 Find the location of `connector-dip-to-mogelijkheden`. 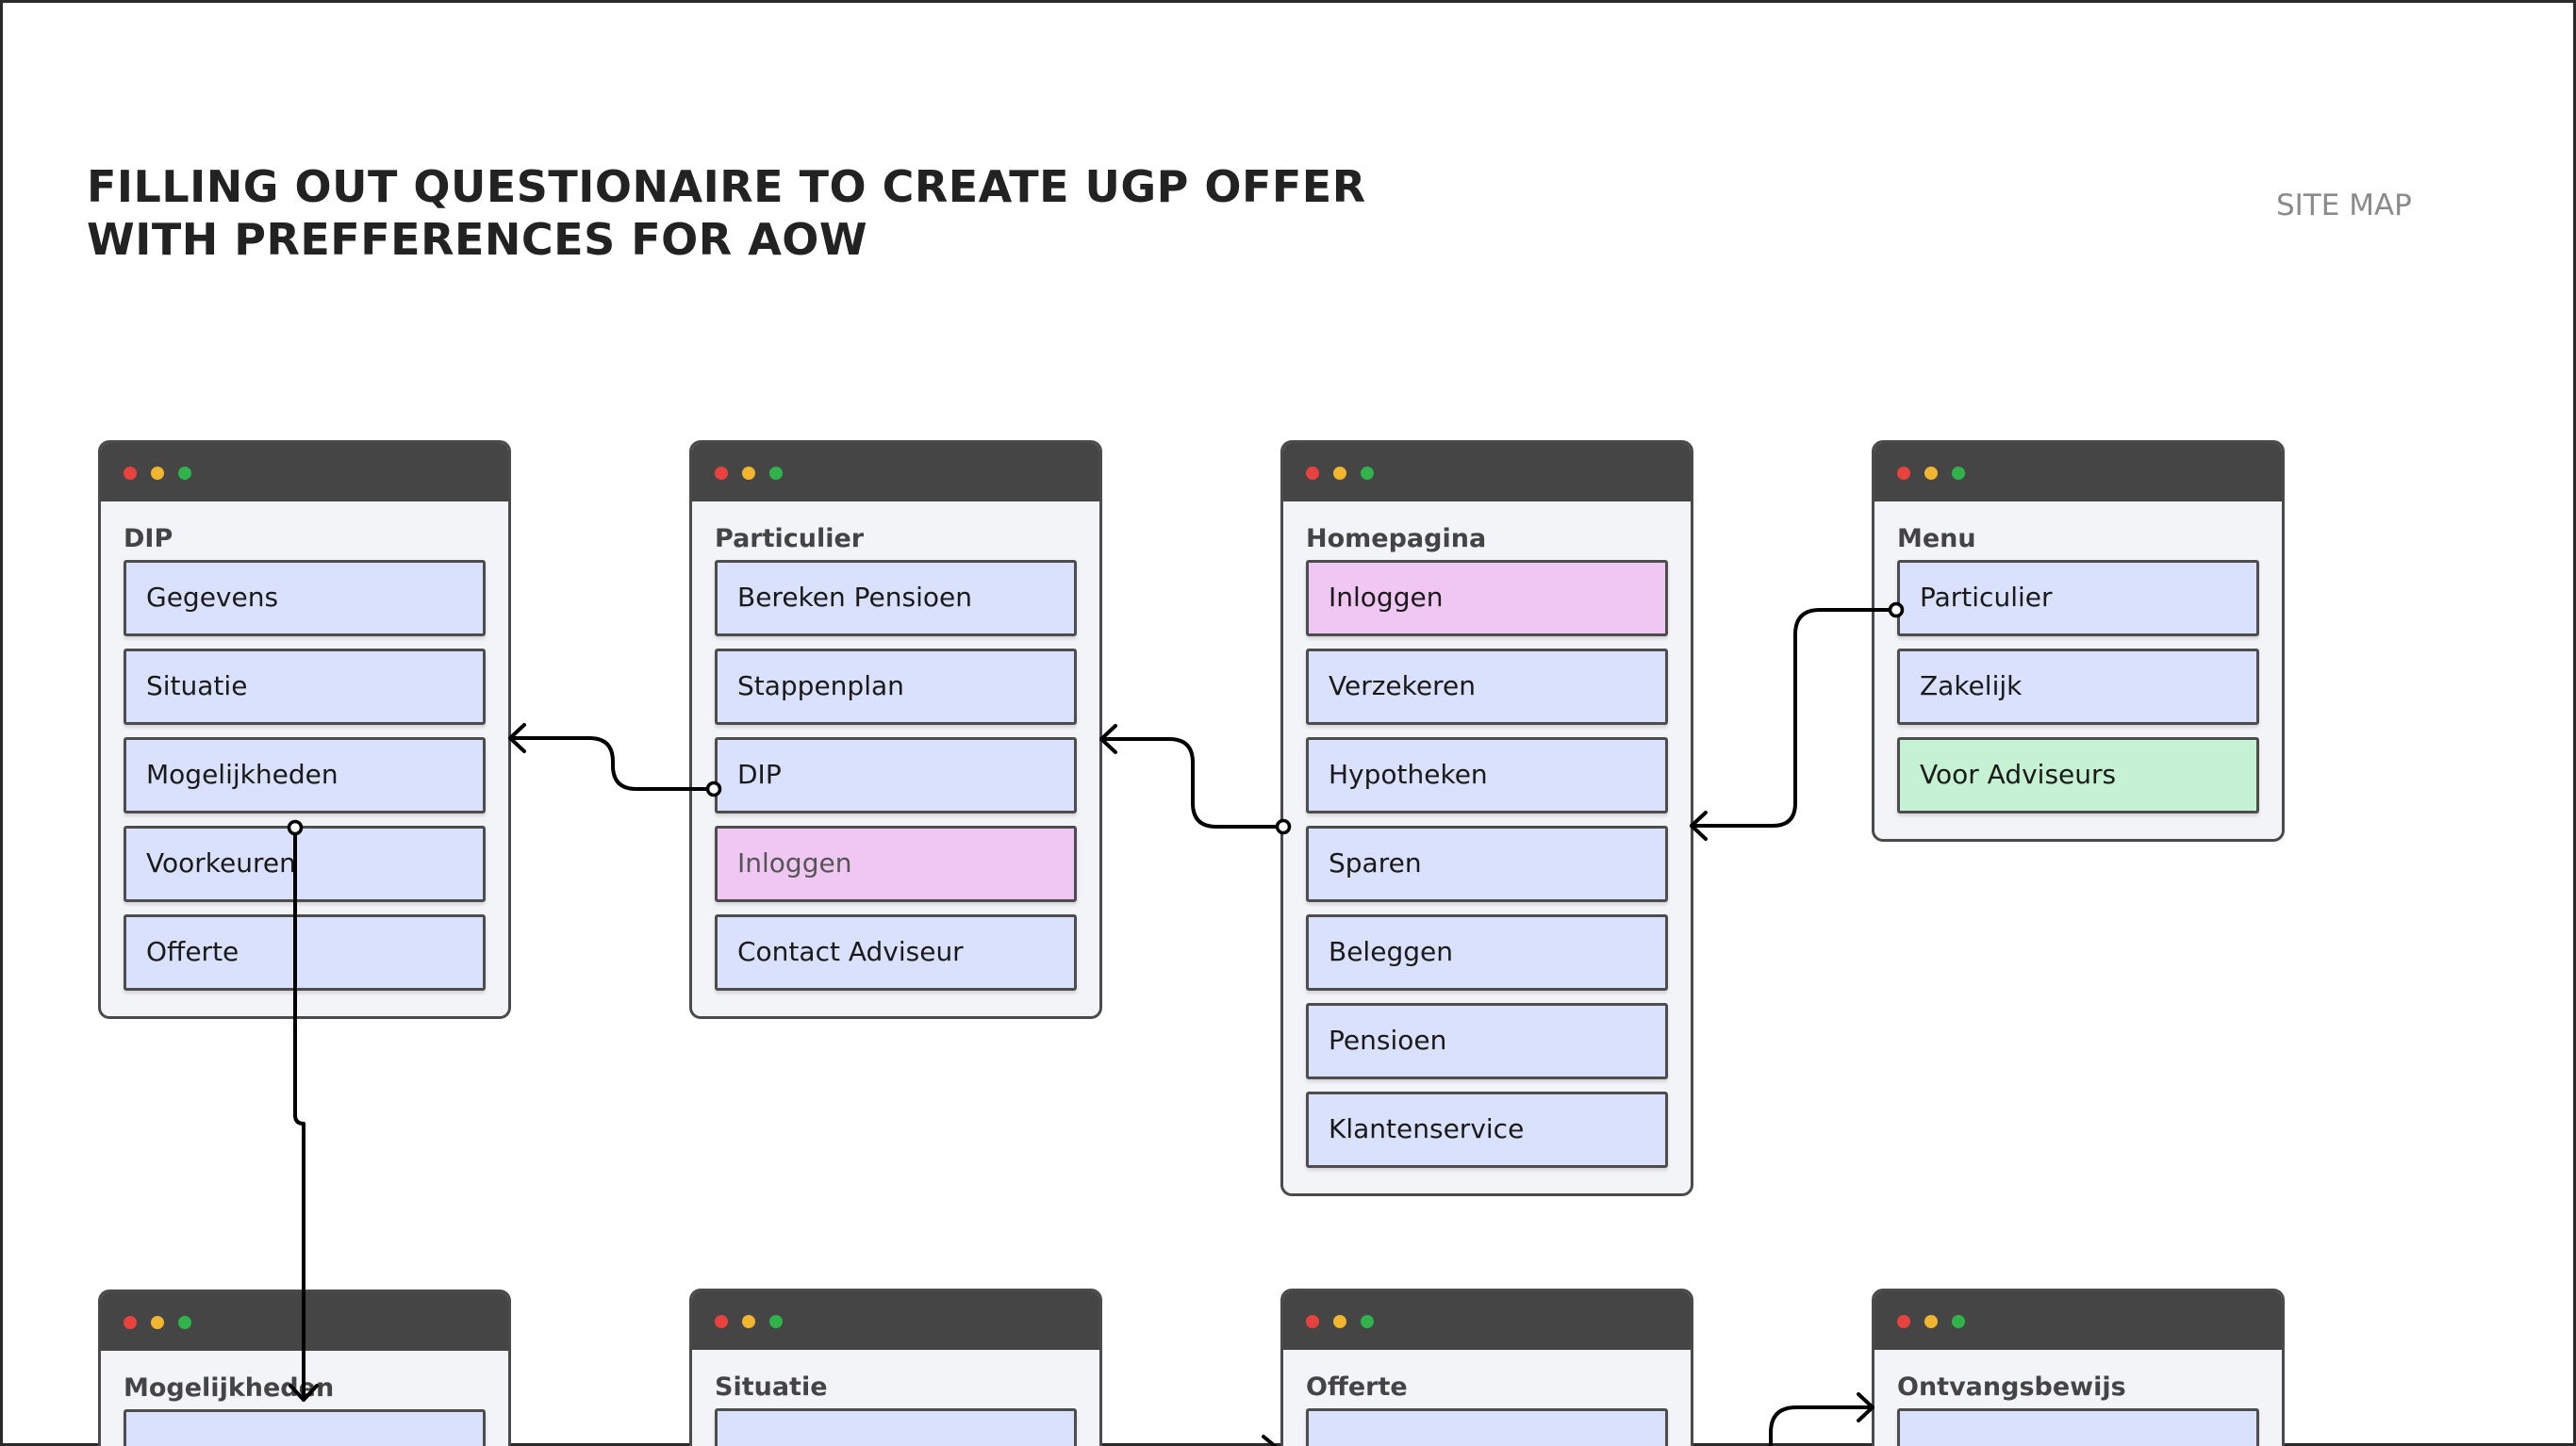

connector-dip-to-mogelijkheden is located at coordinates (299, 1114).